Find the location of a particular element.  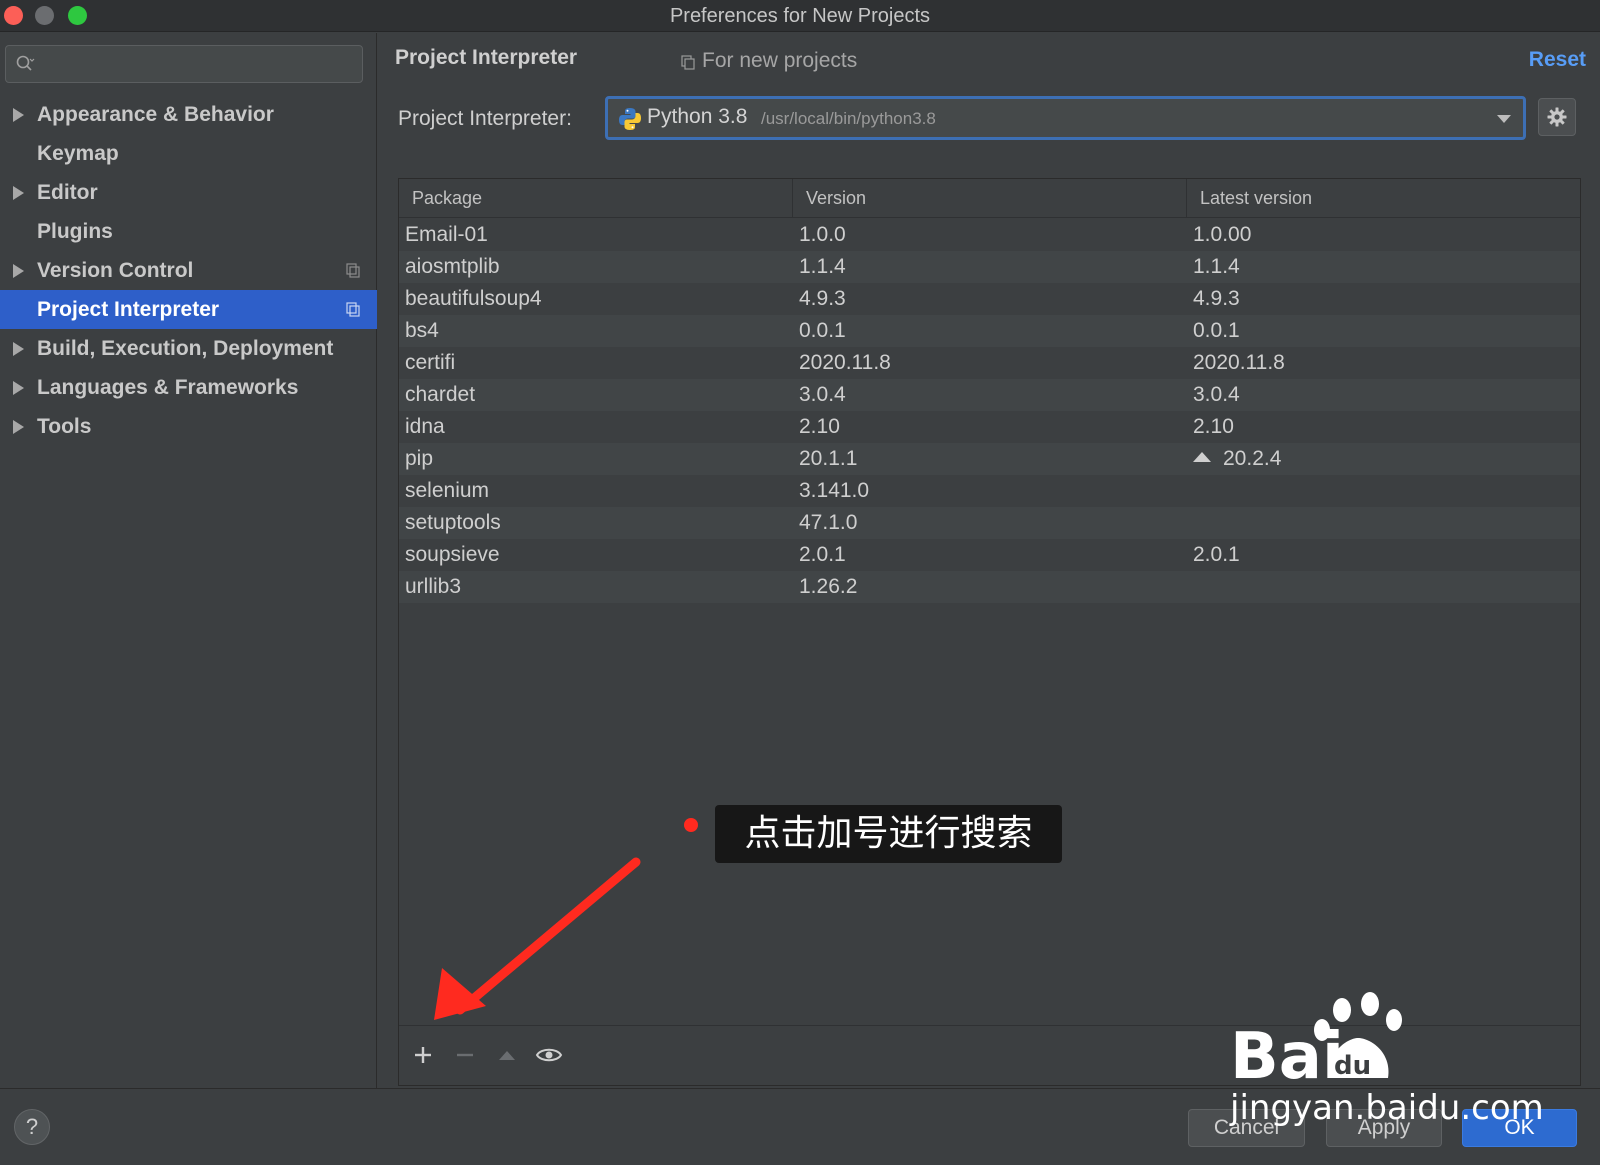

sidebar-item-tools: Tools is located at coordinates (188, 426).